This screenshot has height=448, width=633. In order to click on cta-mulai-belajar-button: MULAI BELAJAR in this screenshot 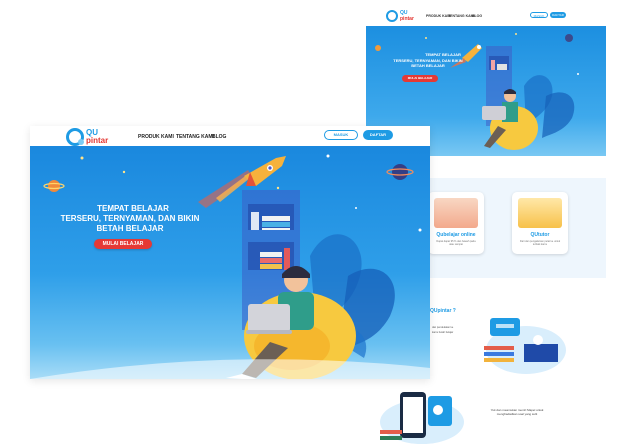, I will do `click(123, 244)`.